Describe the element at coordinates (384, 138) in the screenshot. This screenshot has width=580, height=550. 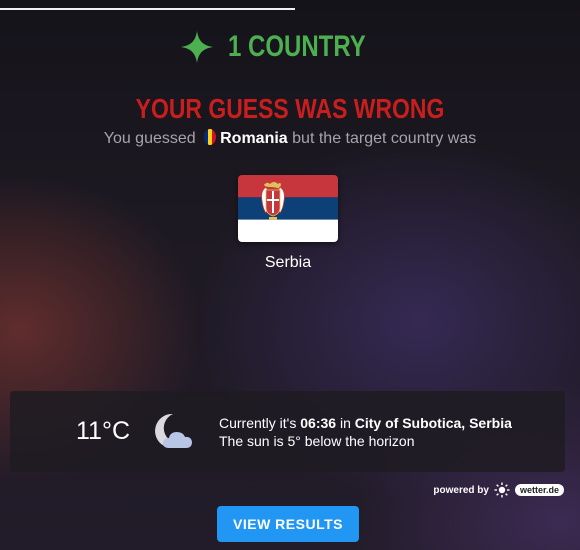
I see `guess-suffix: but the target country was` at that location.